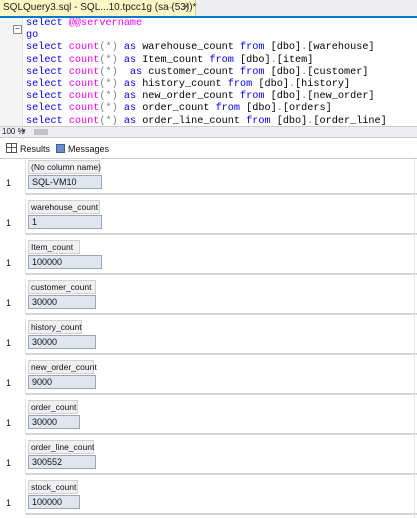 This screenshot has height=518, width=417. What do you see at coordinates (62, 367) in the screenshot?
I see `column-header: new_order_count` at bounding box center [62, 367].